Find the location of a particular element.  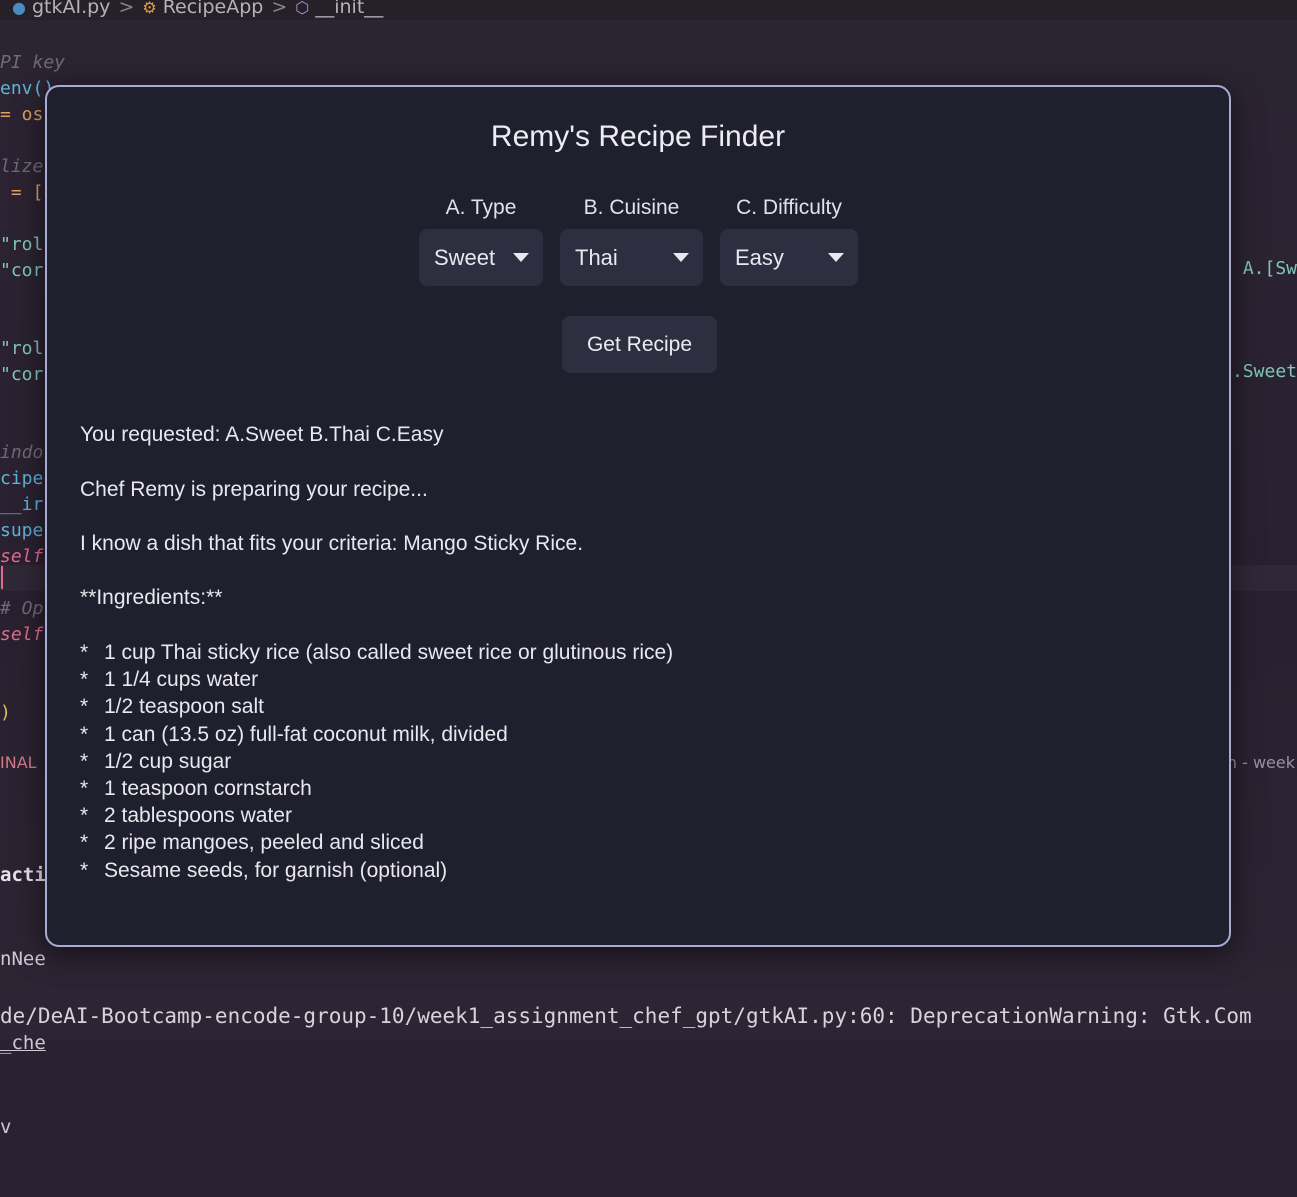

ingredient-item: * 2 tablespoons water is located at coordinates (186, 816).